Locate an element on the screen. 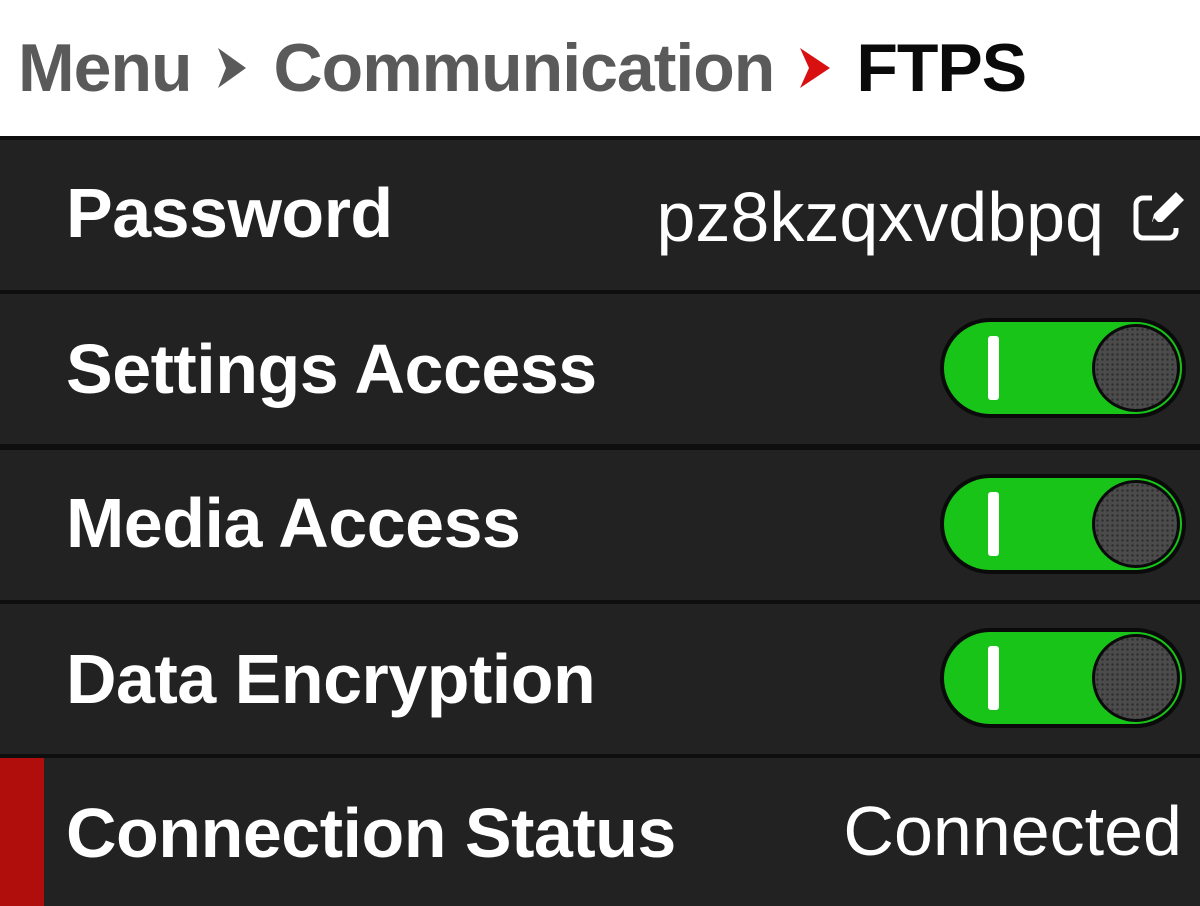 This screenshot has height=906, width=1200. password-label: Password is located at coordinates (229, 213).